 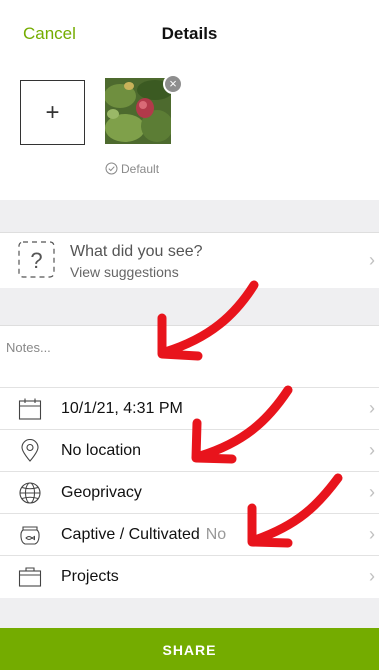 What do you see at coordinates (216, 534) in the screenshot?
I see `captive-value: No` at bounding box center [216, 534].